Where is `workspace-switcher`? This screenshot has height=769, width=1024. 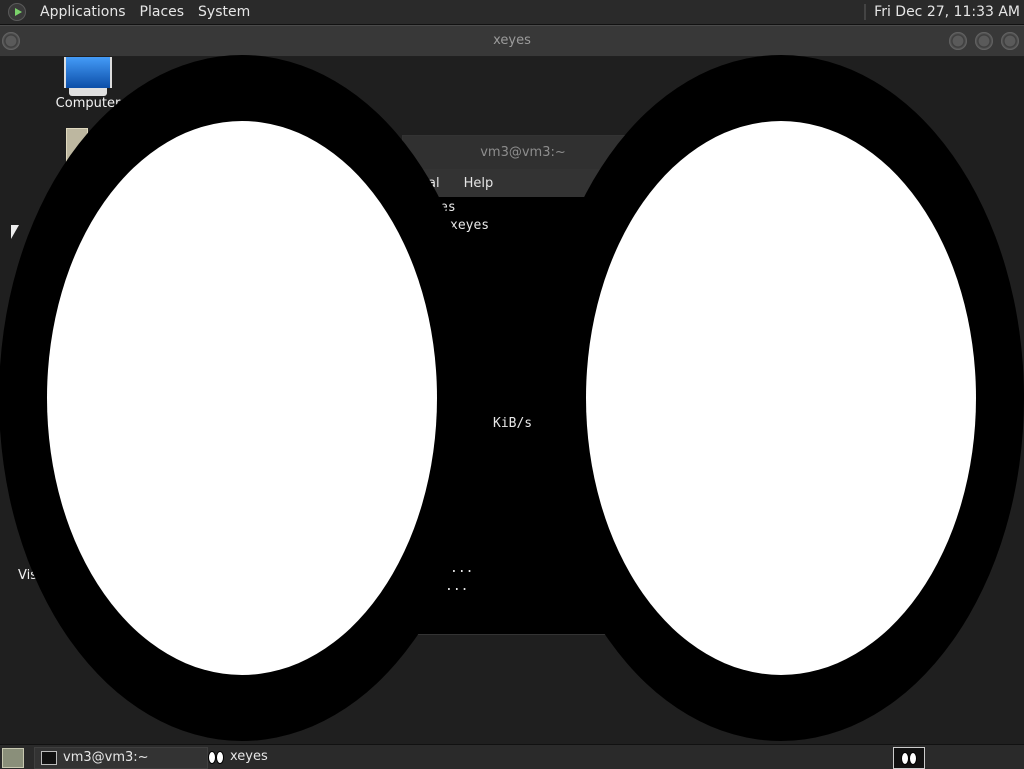 workspace-switcher is located at coordinates (909, 758).